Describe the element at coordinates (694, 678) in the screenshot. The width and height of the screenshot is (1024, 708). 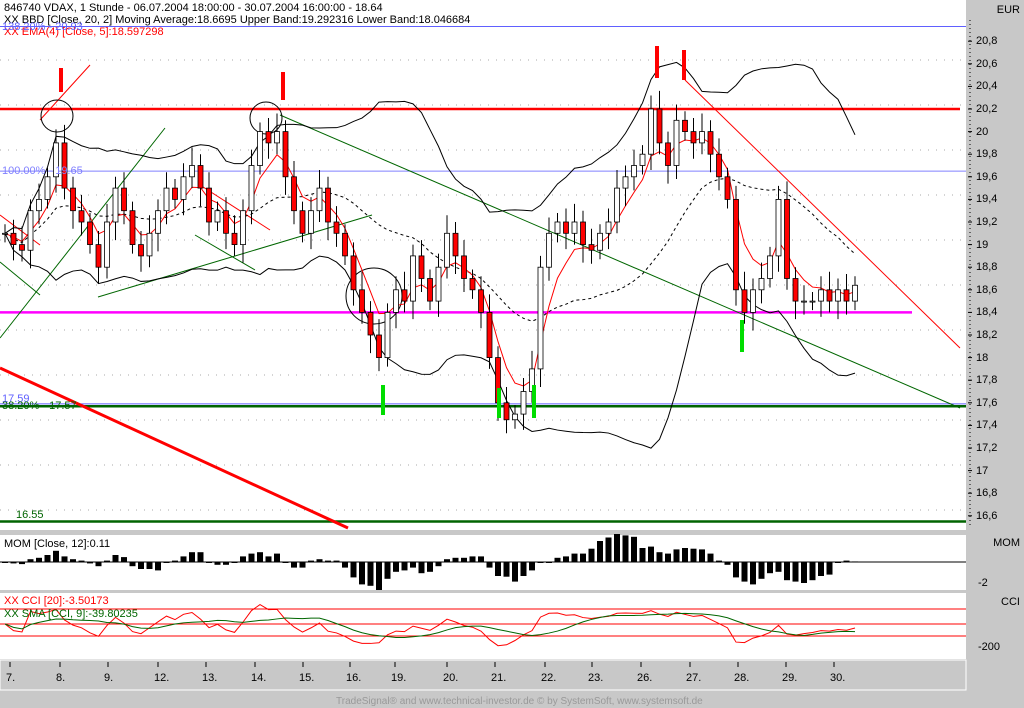
I see `date-tick-label: 27.` at that location.